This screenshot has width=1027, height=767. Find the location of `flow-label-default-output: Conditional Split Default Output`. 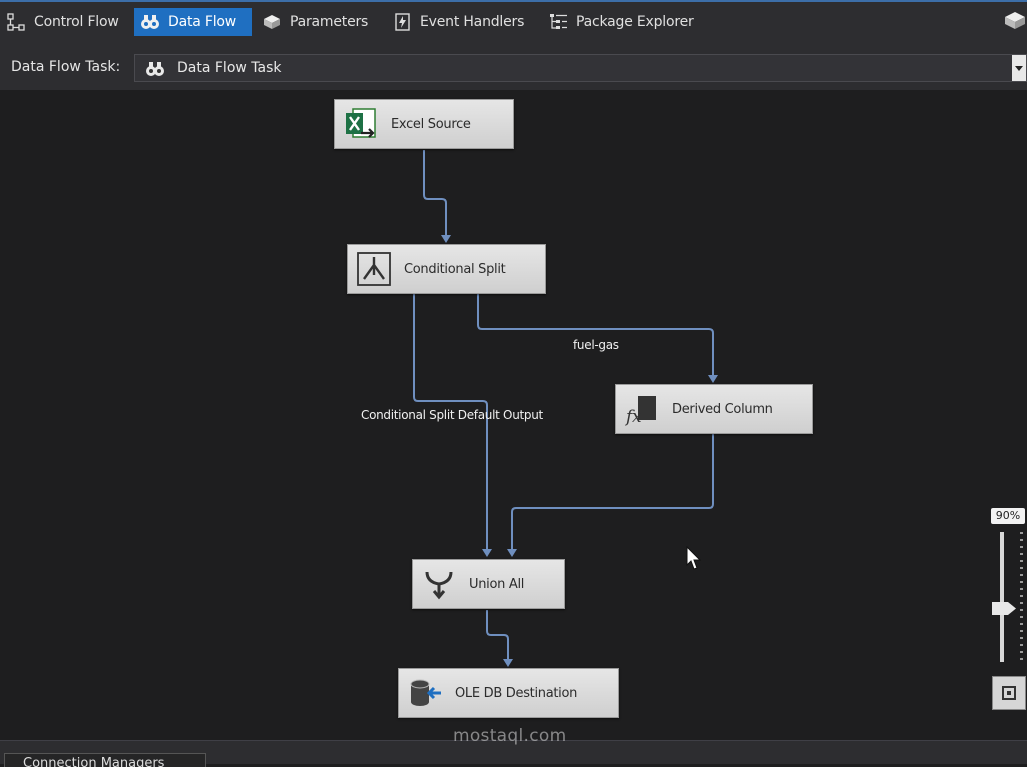

flow-label-default-output: Conditional Split Default Output is located at coordinates (452, 415).